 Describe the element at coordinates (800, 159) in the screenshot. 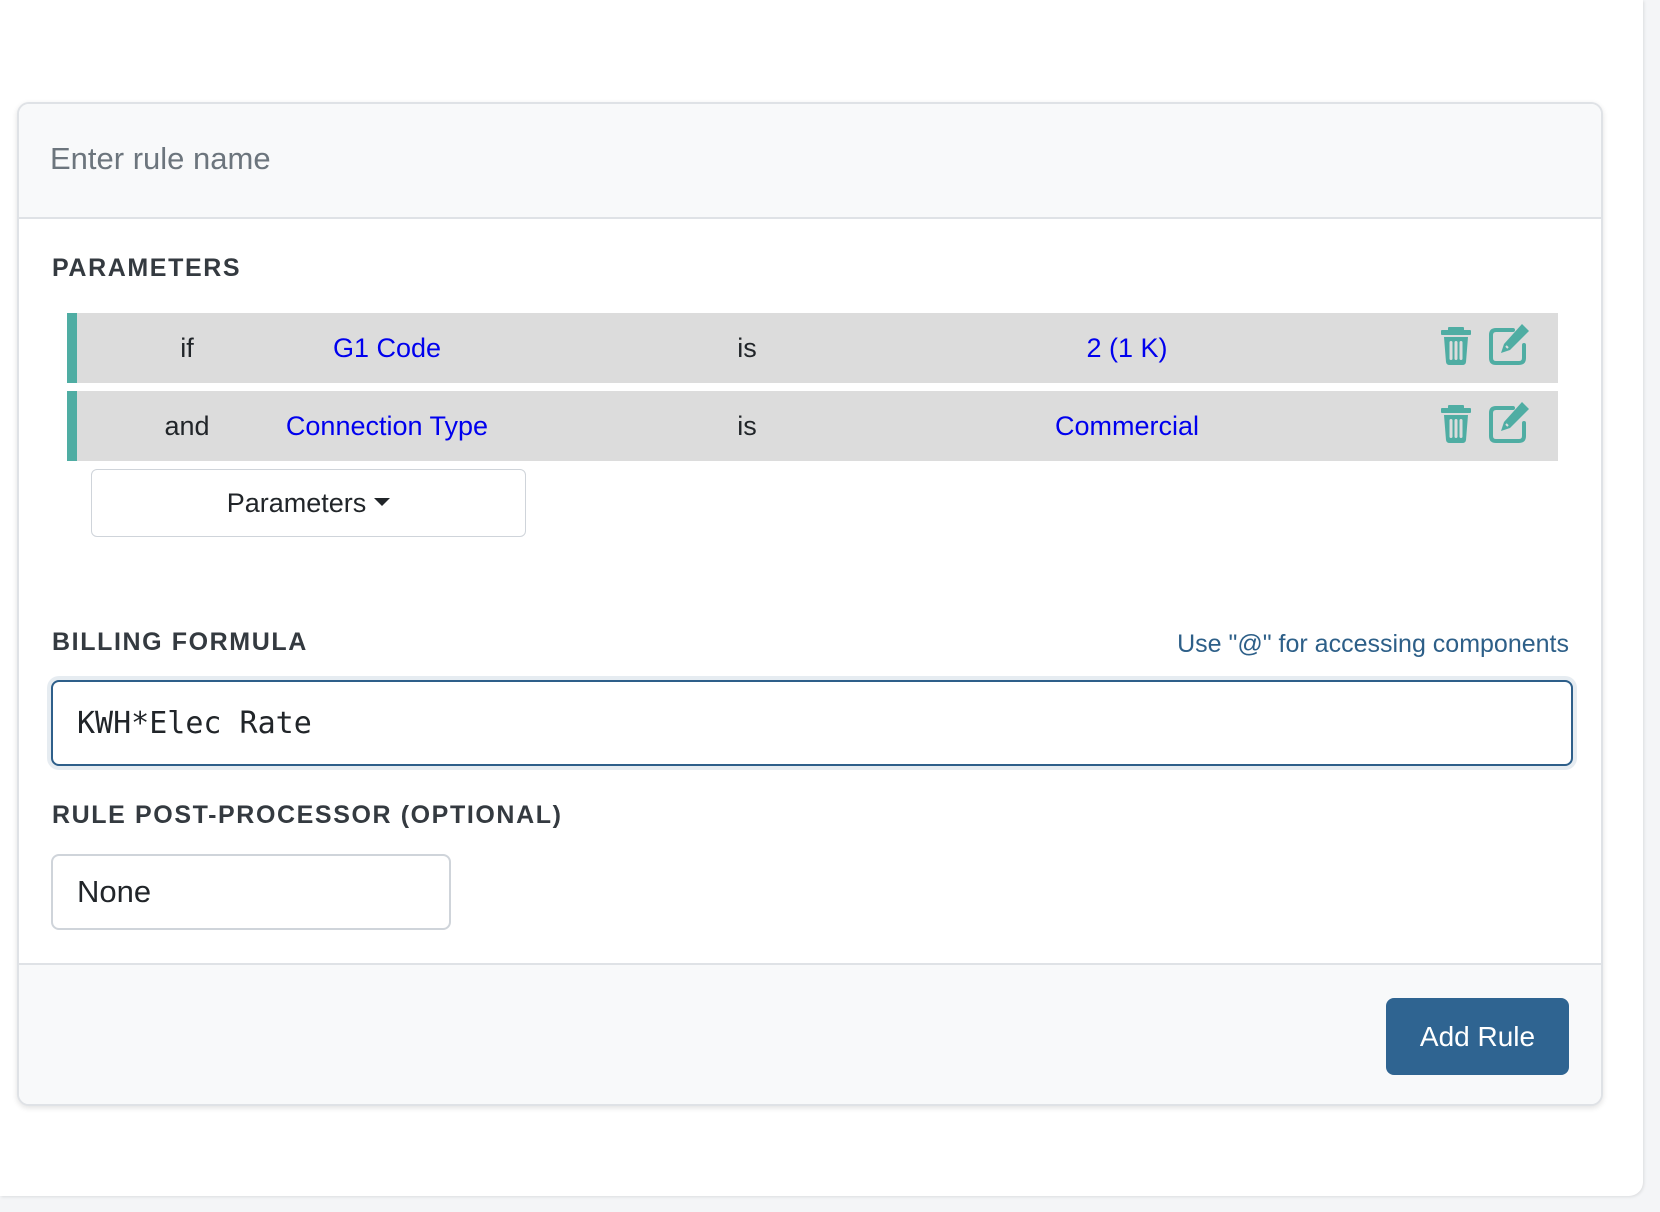

I see `rule-name-input` at that location.